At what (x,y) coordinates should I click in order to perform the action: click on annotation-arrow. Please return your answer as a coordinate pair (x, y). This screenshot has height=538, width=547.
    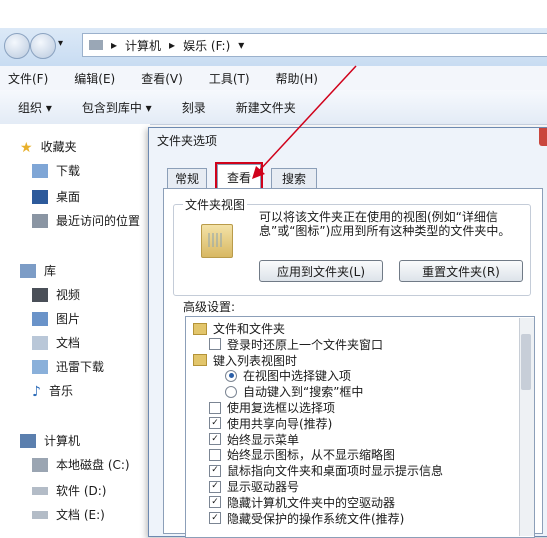
    Looking at the image, I should click on (304, 122).